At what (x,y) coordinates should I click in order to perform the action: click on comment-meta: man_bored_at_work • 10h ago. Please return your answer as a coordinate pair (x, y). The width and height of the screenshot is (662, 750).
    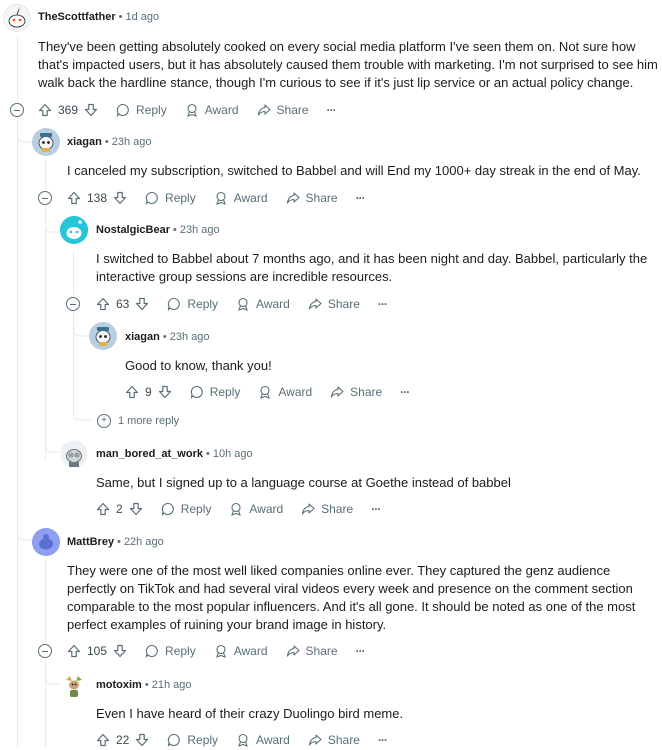
    Looking at the image, I should click on (174, 454).